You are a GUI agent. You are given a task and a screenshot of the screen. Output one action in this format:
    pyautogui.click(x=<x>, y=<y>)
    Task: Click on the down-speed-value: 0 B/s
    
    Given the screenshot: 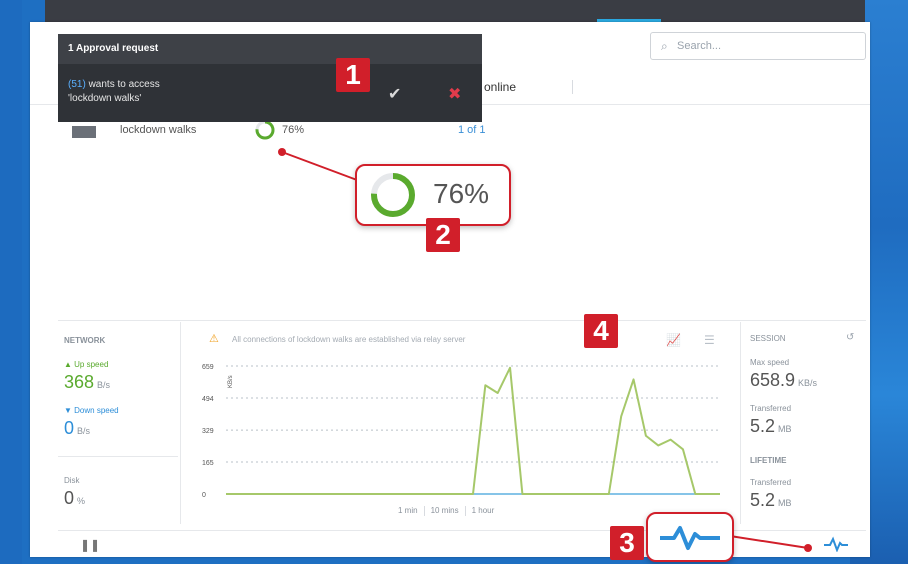 What is the action you would take?
    pyautogui.click(x=77, y=428)
    